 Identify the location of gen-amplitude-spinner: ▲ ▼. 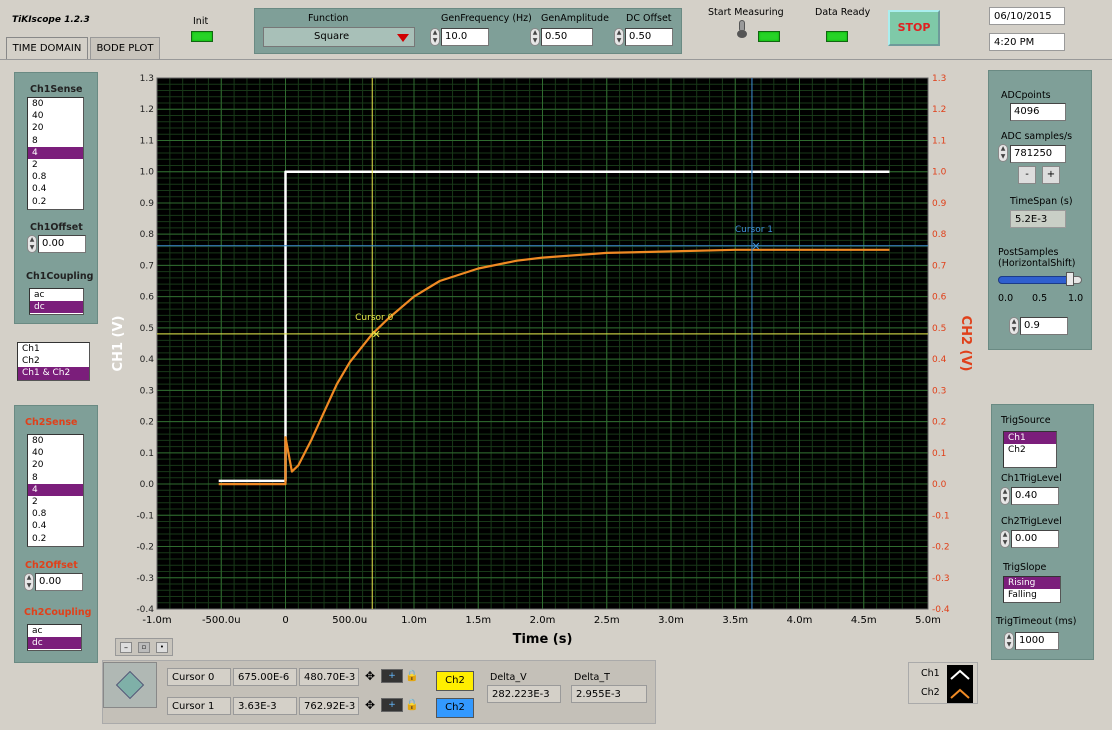
(535, 37).